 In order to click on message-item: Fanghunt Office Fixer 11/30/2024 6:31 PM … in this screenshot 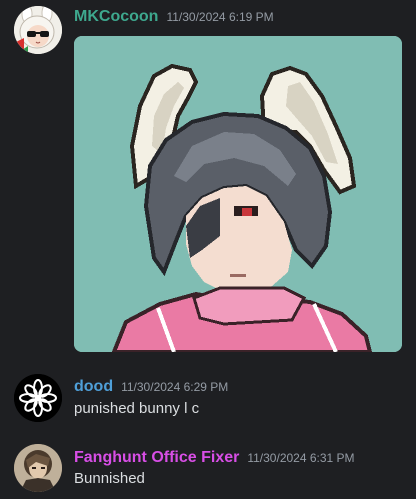, I will do `click(208, 469)`.